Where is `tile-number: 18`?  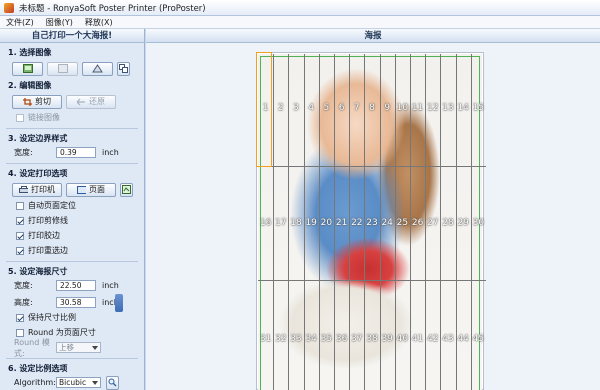
tile-number: 18 is located at coordinates (296, 223).